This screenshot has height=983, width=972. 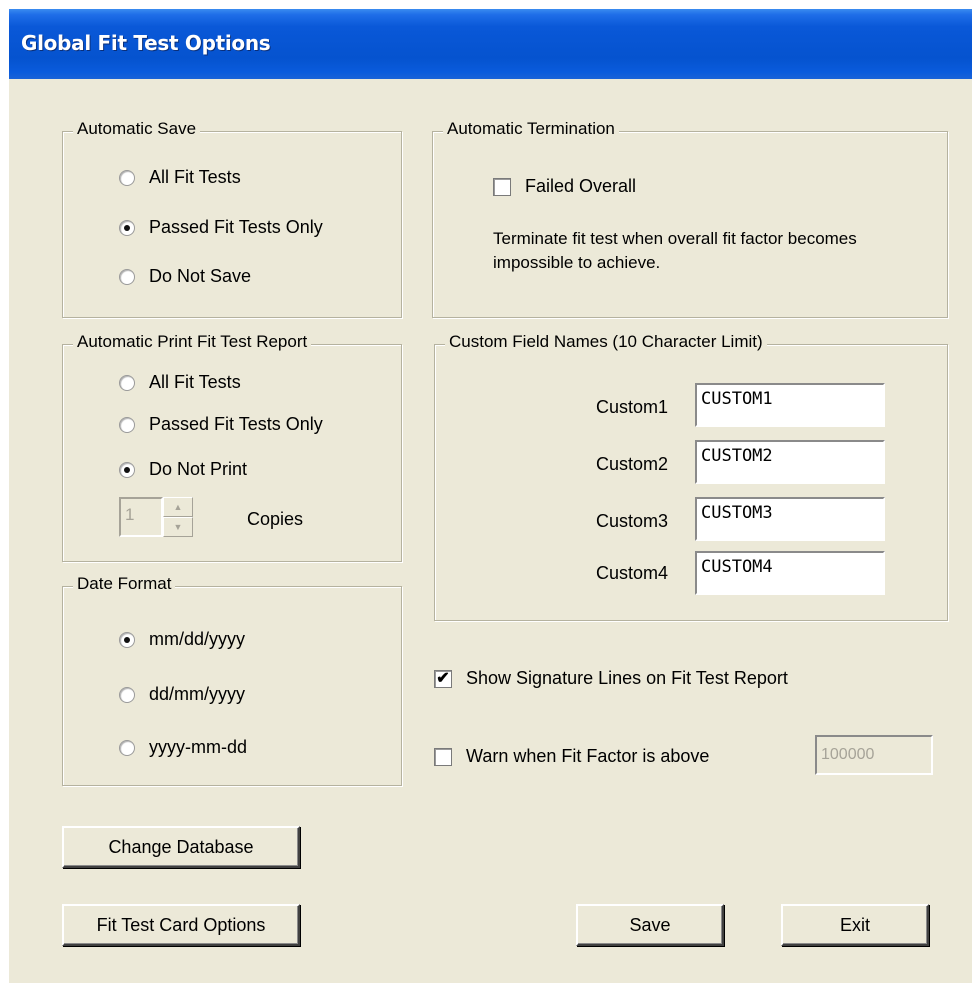 I want to click on automatic-save-legend: Automatic Save, so click(x=137, y=129).